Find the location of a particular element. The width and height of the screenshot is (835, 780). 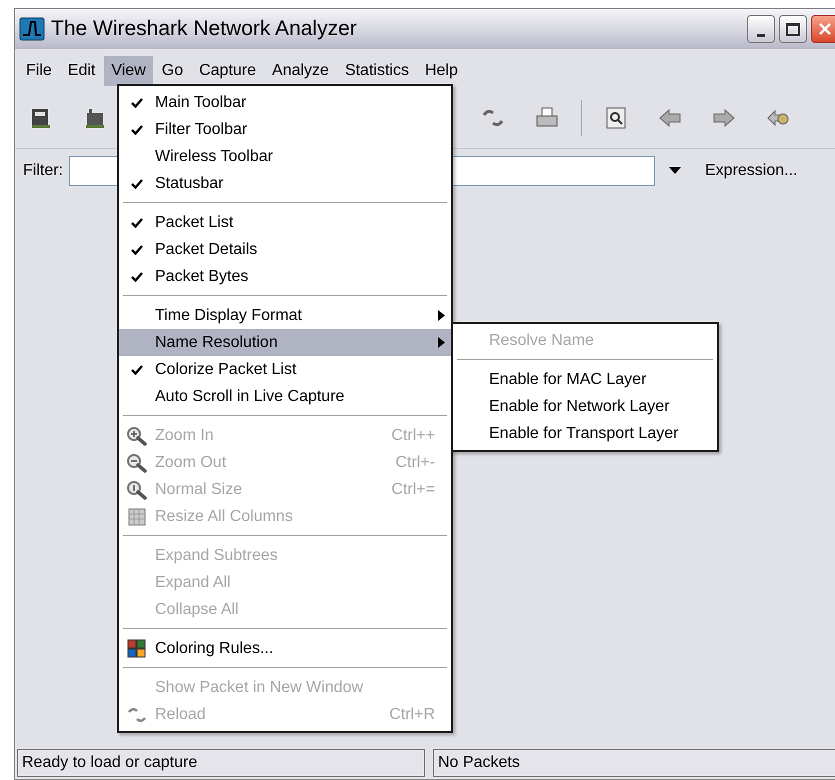

menu-item-label: Statusbar is located at coordinates (189, 184).